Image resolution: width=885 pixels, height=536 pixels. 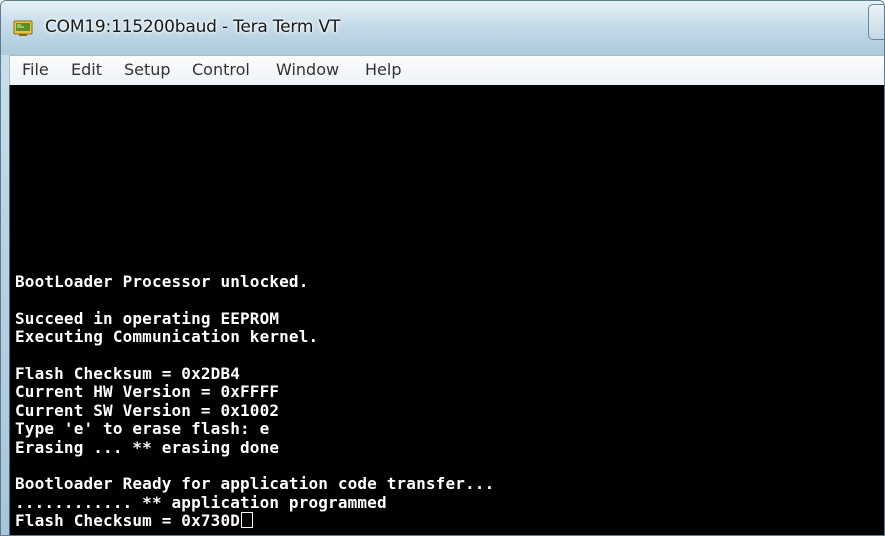 I want to click on terminal-line: Current HW Version = 0xFFFF, so click(x=147, y=392).